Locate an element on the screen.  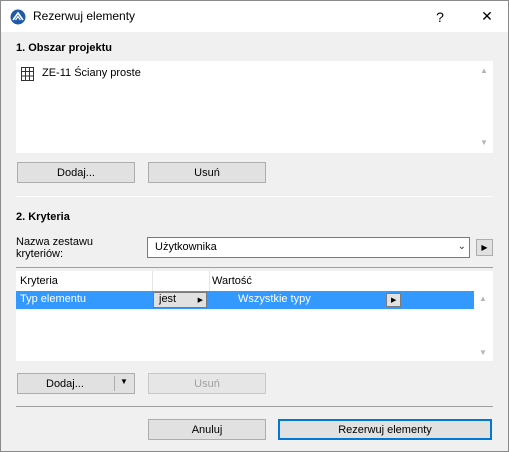
window-title: Rezerwuj elementy is located at coordinates (84, 16).